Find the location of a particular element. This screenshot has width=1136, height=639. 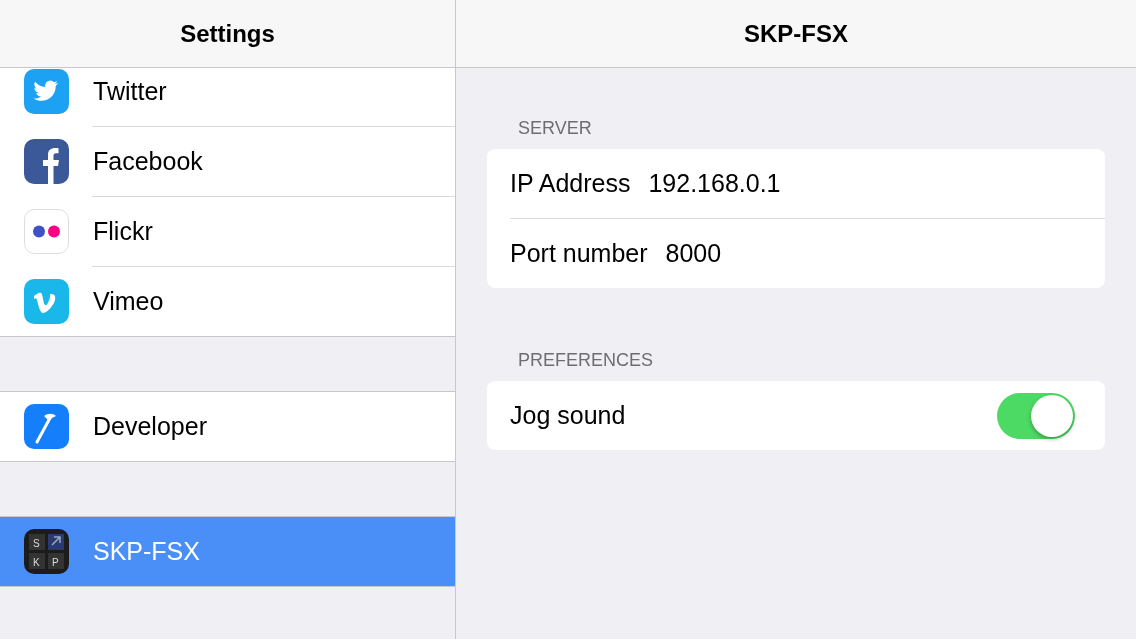

item-label: Vimeo is located at coordinates (128, 301).